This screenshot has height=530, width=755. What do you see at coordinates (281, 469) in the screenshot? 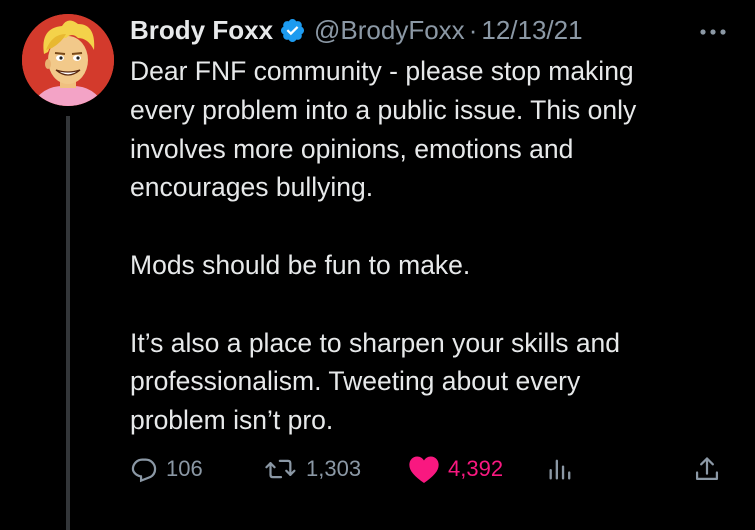
I see `retweet-icon` at bounding box center [281, 469].